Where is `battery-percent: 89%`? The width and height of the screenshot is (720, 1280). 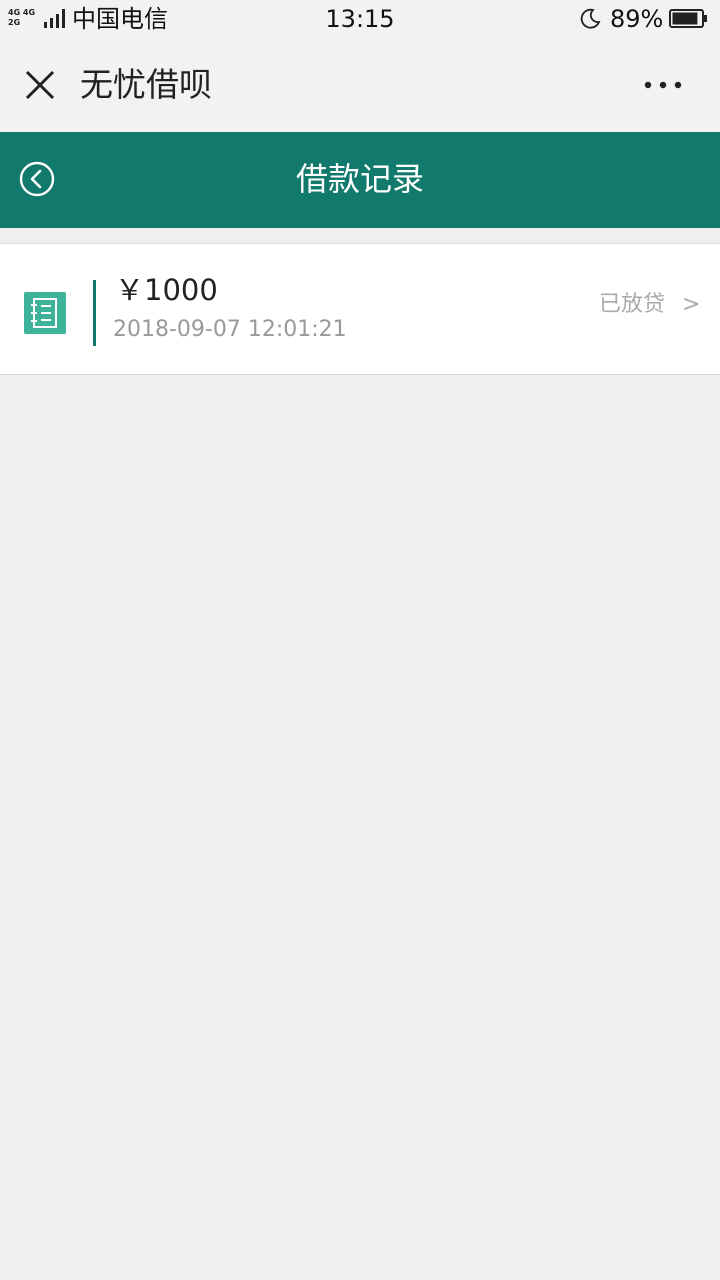 battery-percent: 89% is located at coordinates (637, 19).